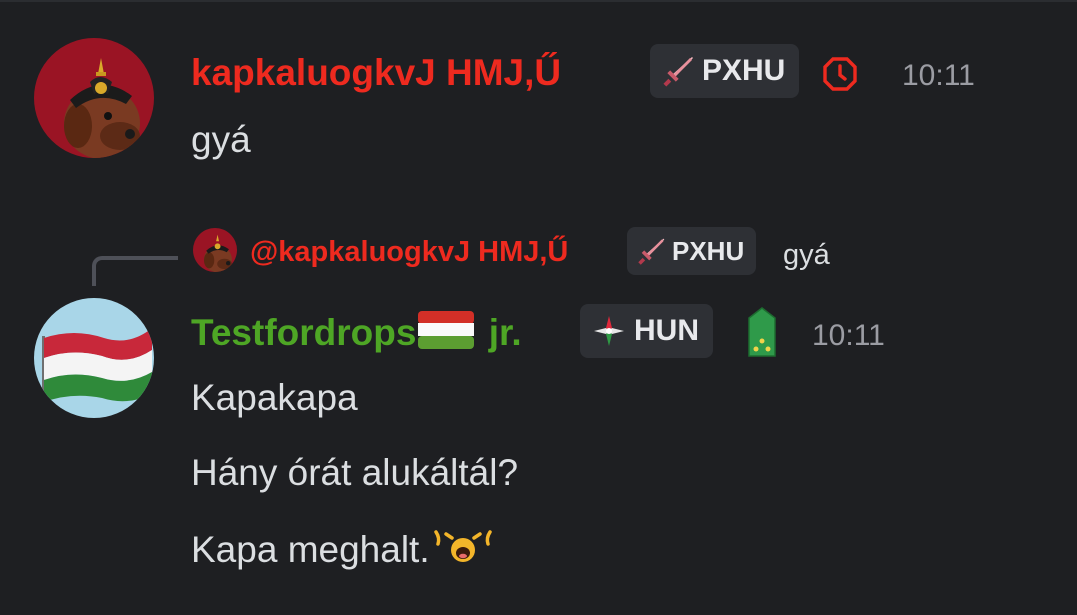 Image resolution: width=1077 pixels, height=615 pixels. What do you see at coordinates (355, 472) in the screenshot?
I see `message-line: Hány órát alukáltál?` at bounding box center [355, 472].